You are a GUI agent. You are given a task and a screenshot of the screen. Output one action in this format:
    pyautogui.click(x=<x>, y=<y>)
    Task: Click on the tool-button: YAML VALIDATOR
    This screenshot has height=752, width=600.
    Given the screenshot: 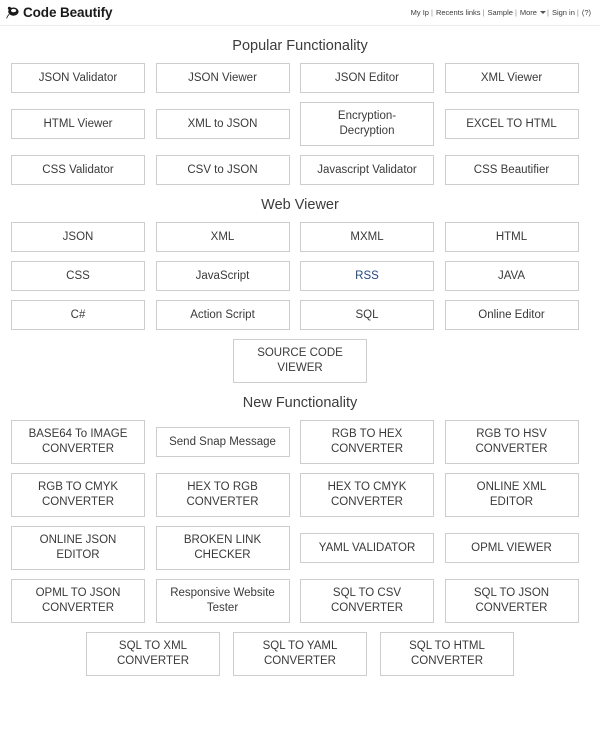 What is the action you would take?
    pyautogui.click(x=367, y=548)
    